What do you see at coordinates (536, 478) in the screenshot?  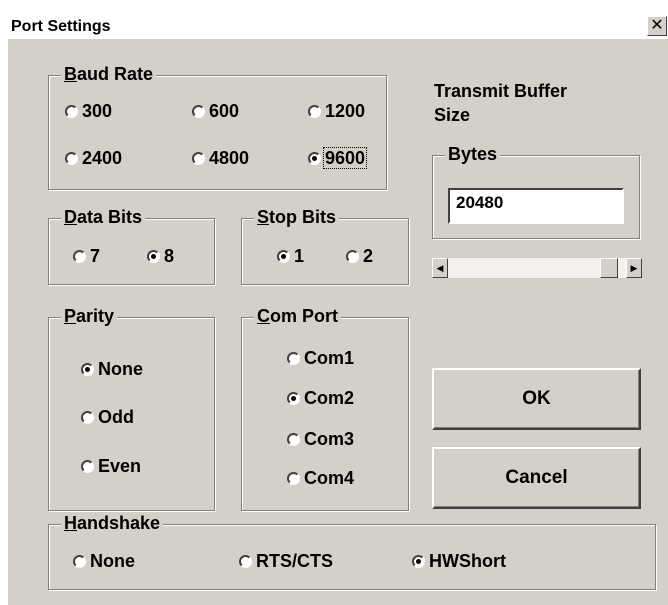 I see `cancel-button: Cancel` at bounding box center [536, 478].